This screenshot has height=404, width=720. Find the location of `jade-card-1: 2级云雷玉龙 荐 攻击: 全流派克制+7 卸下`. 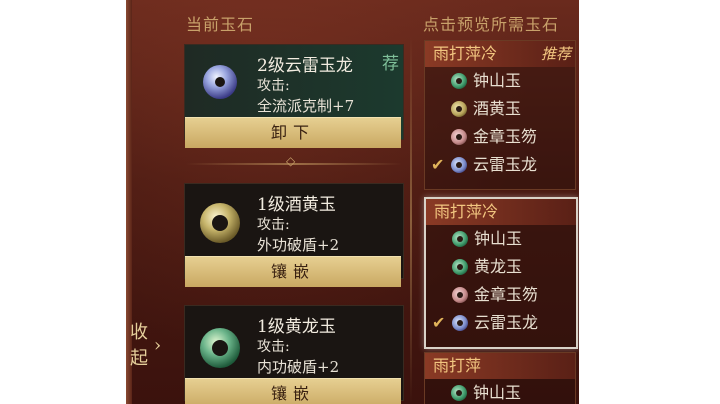

jade-card-1: 2级云雷玉龙 荐 攻击: 全流派克制+7 卸下 is located at coordinates (294, 96).